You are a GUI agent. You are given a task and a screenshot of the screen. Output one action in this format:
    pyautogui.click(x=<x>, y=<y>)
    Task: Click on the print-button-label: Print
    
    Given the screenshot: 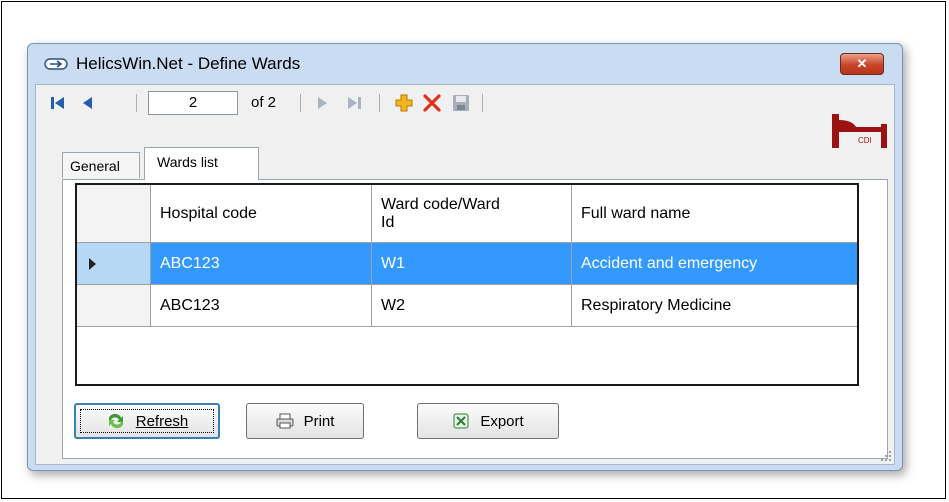 What is the action you would take?
    pyautogui.click(x=319, y=421)
    